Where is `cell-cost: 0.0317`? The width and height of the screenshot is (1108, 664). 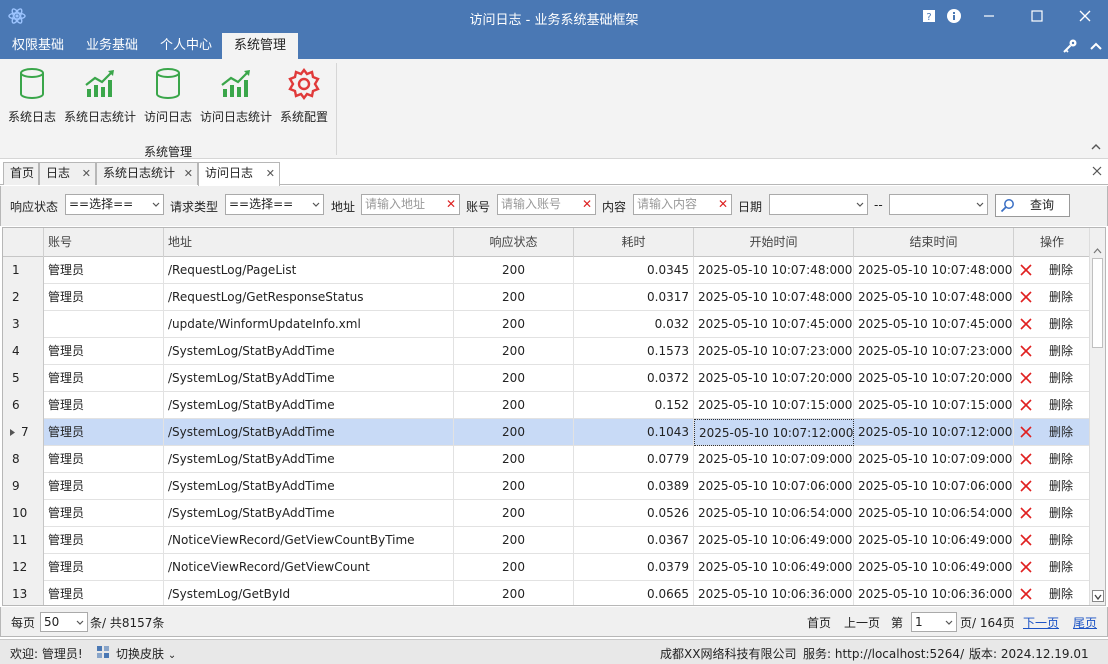
cell-cost: 0.0317 is located at coordinates (634, 297).